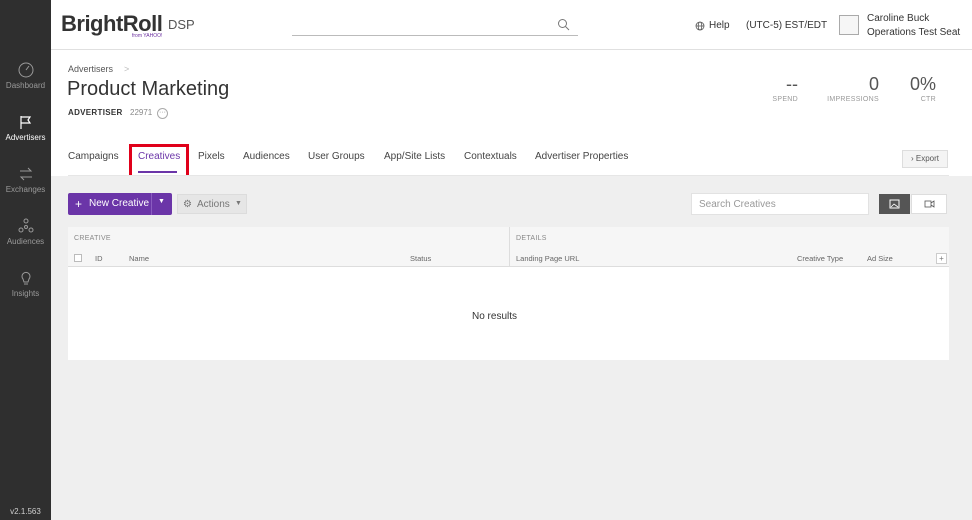  What do you see at coordinates (25, 174) in the screenshot?
I see `arrows-exchange-icon` at bounding box center [25, 174].